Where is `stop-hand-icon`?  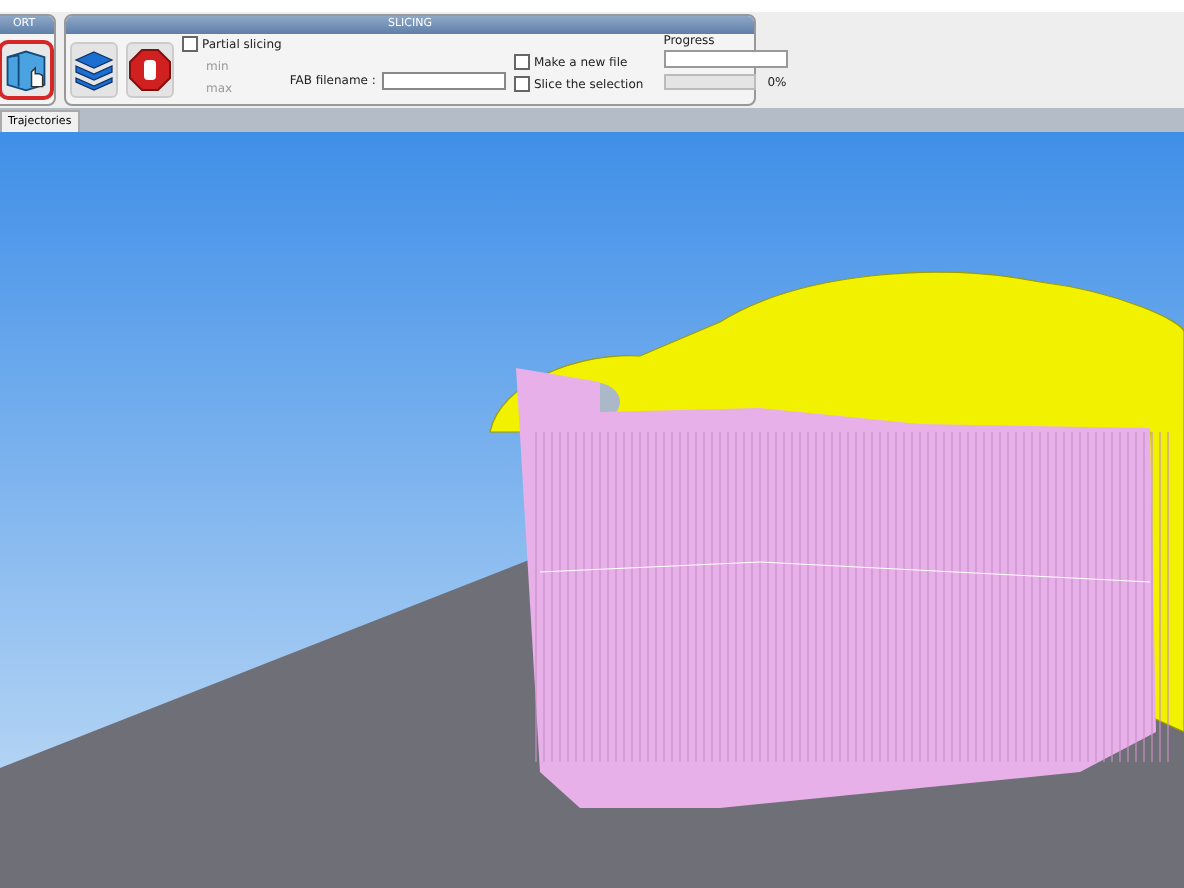
stop-hand-icon is located at coordinates (150, 69).